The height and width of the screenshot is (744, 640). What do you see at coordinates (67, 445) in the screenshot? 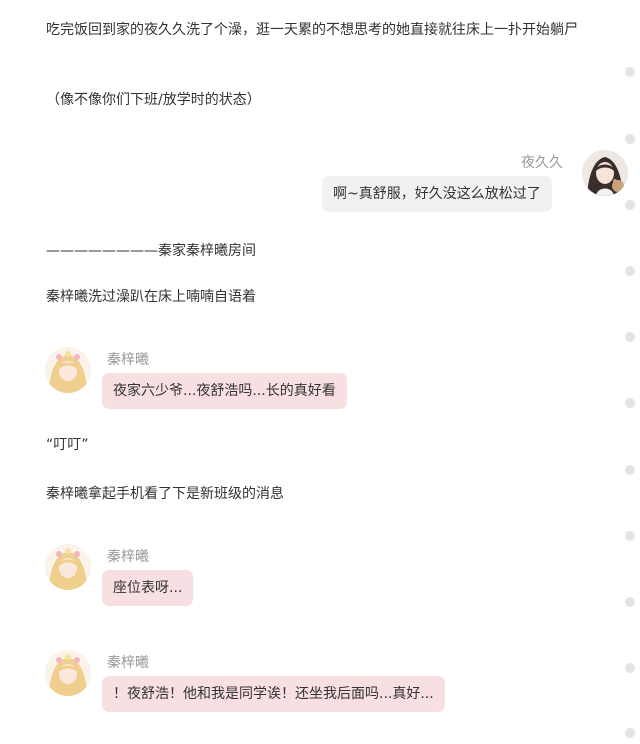
I see `narration-line: “叮叮”` at bounding box center [67, 445].